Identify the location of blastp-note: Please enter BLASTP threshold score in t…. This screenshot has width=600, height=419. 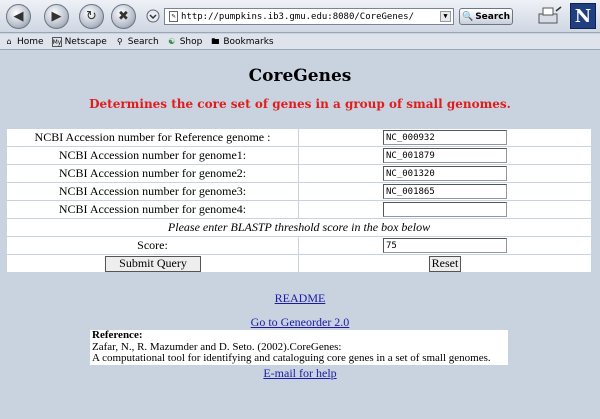
(299, 227).